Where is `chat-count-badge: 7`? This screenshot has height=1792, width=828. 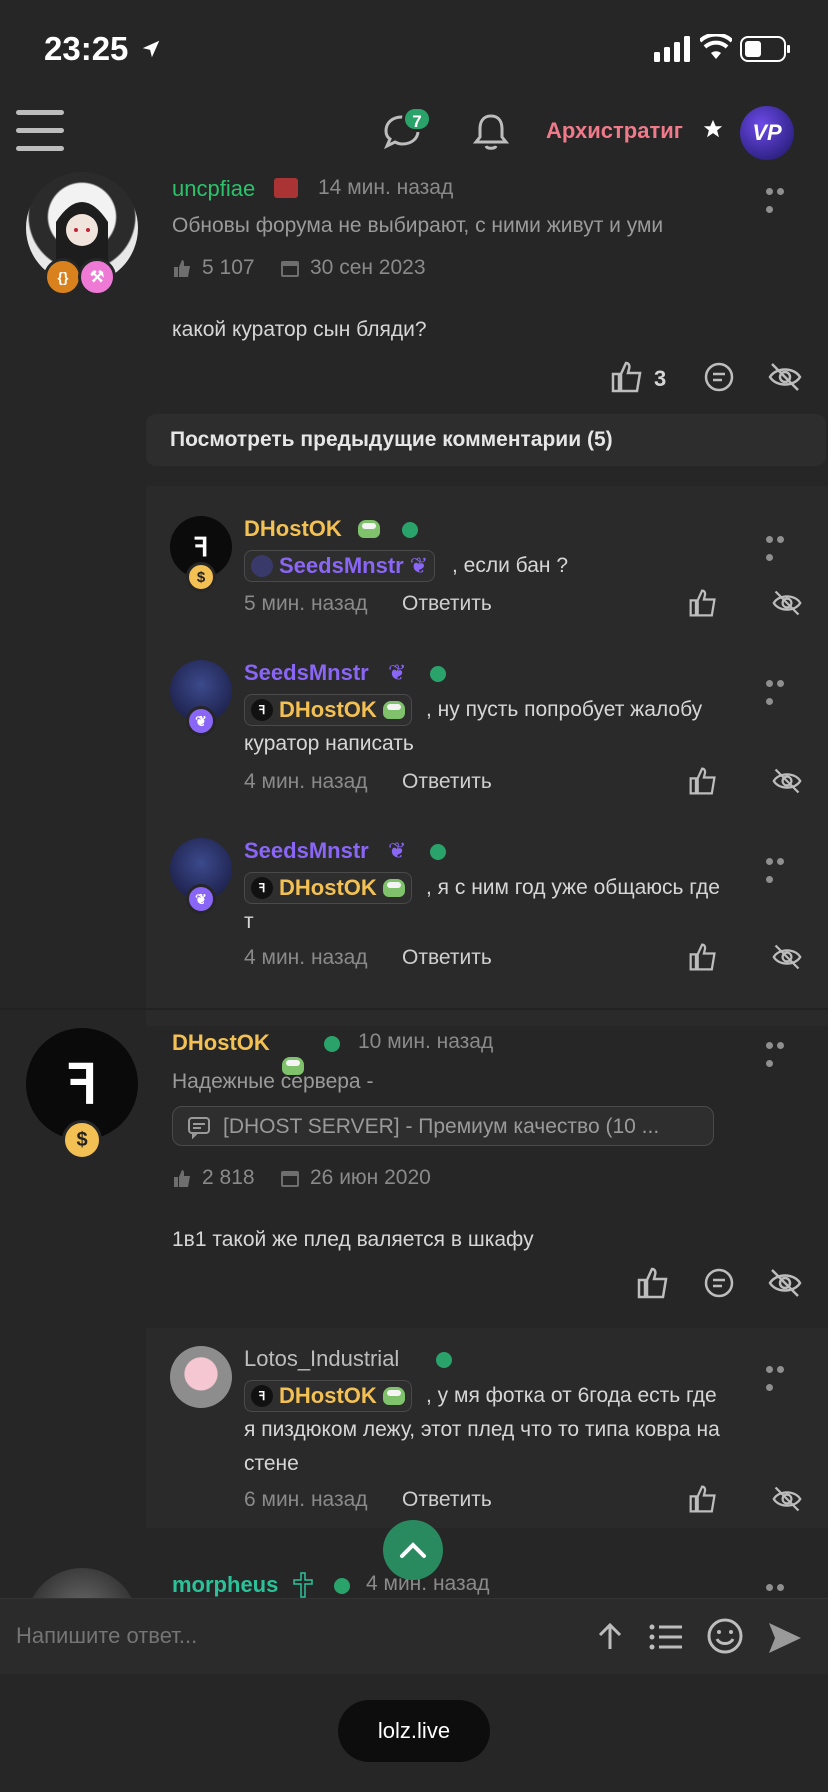 chat-count-badge: 7 is located at coordinates (417, 119).